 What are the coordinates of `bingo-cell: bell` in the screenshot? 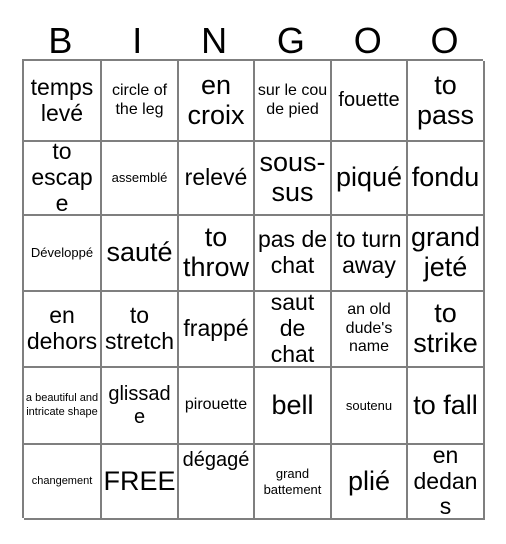 It's located at (293, 406).